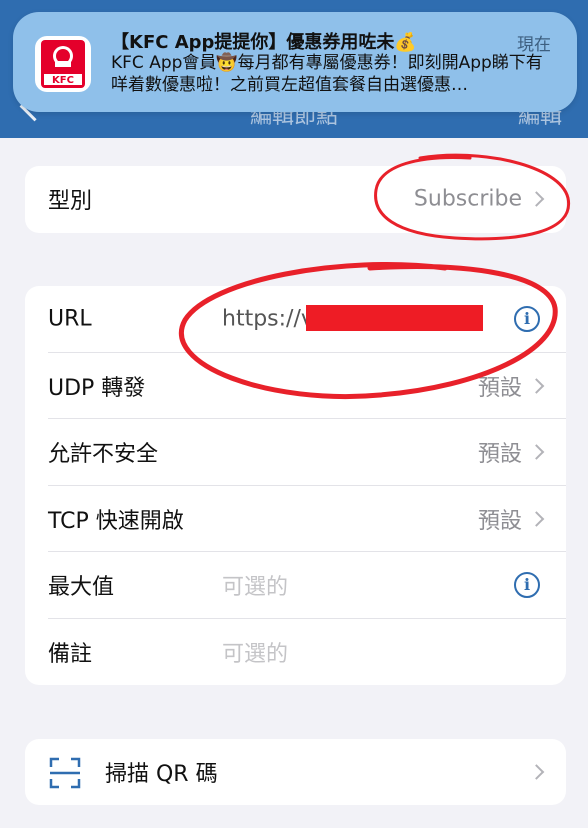 The image size is (588, 828). I want to click on scan-qr-label: 掃描 QR 碼, so click(161, 774).